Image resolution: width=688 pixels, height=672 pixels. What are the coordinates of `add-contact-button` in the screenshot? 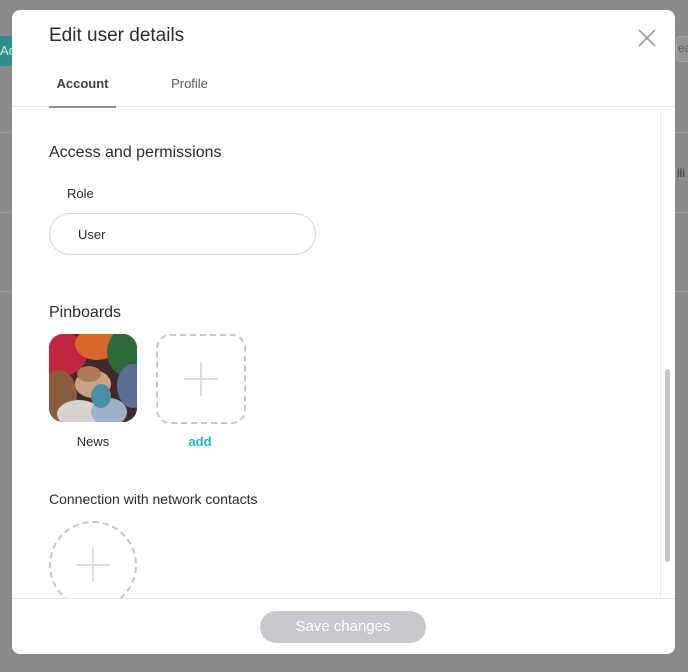 It's located at (93, 559).